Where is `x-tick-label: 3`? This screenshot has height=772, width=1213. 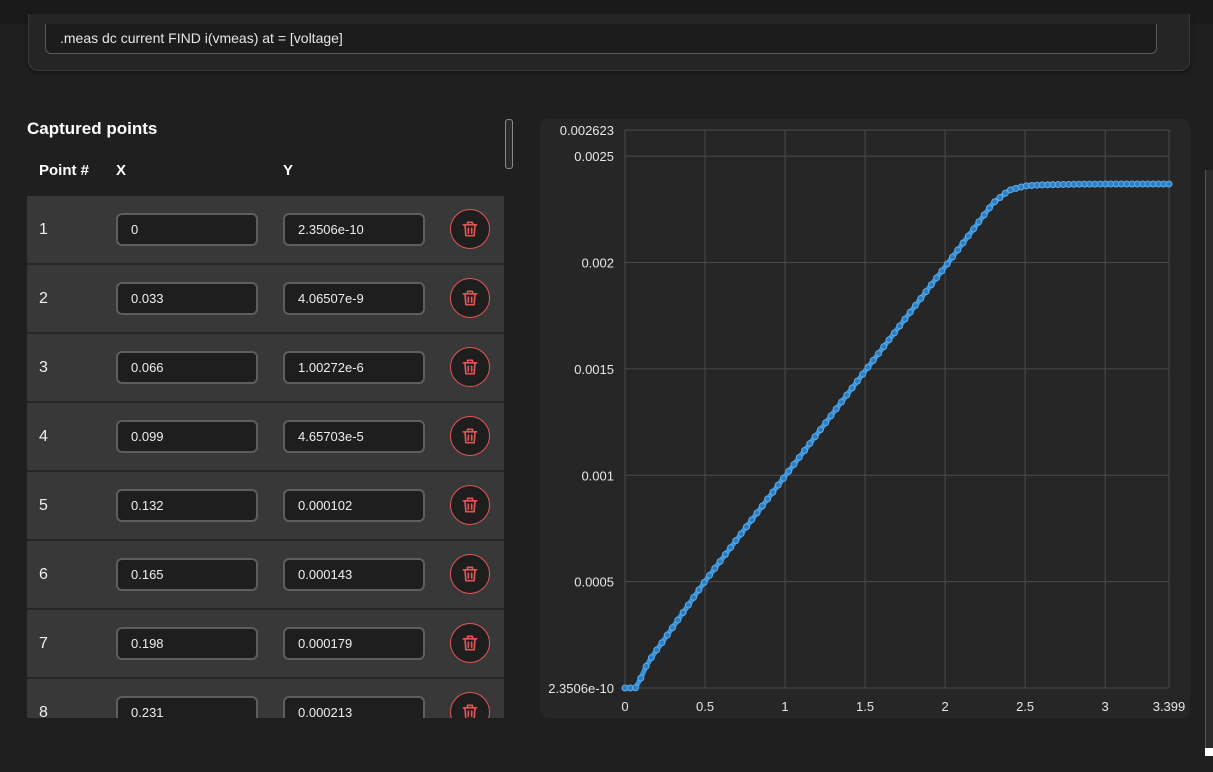
x-tick-label: 3 is located at coordinates (1105, 706).